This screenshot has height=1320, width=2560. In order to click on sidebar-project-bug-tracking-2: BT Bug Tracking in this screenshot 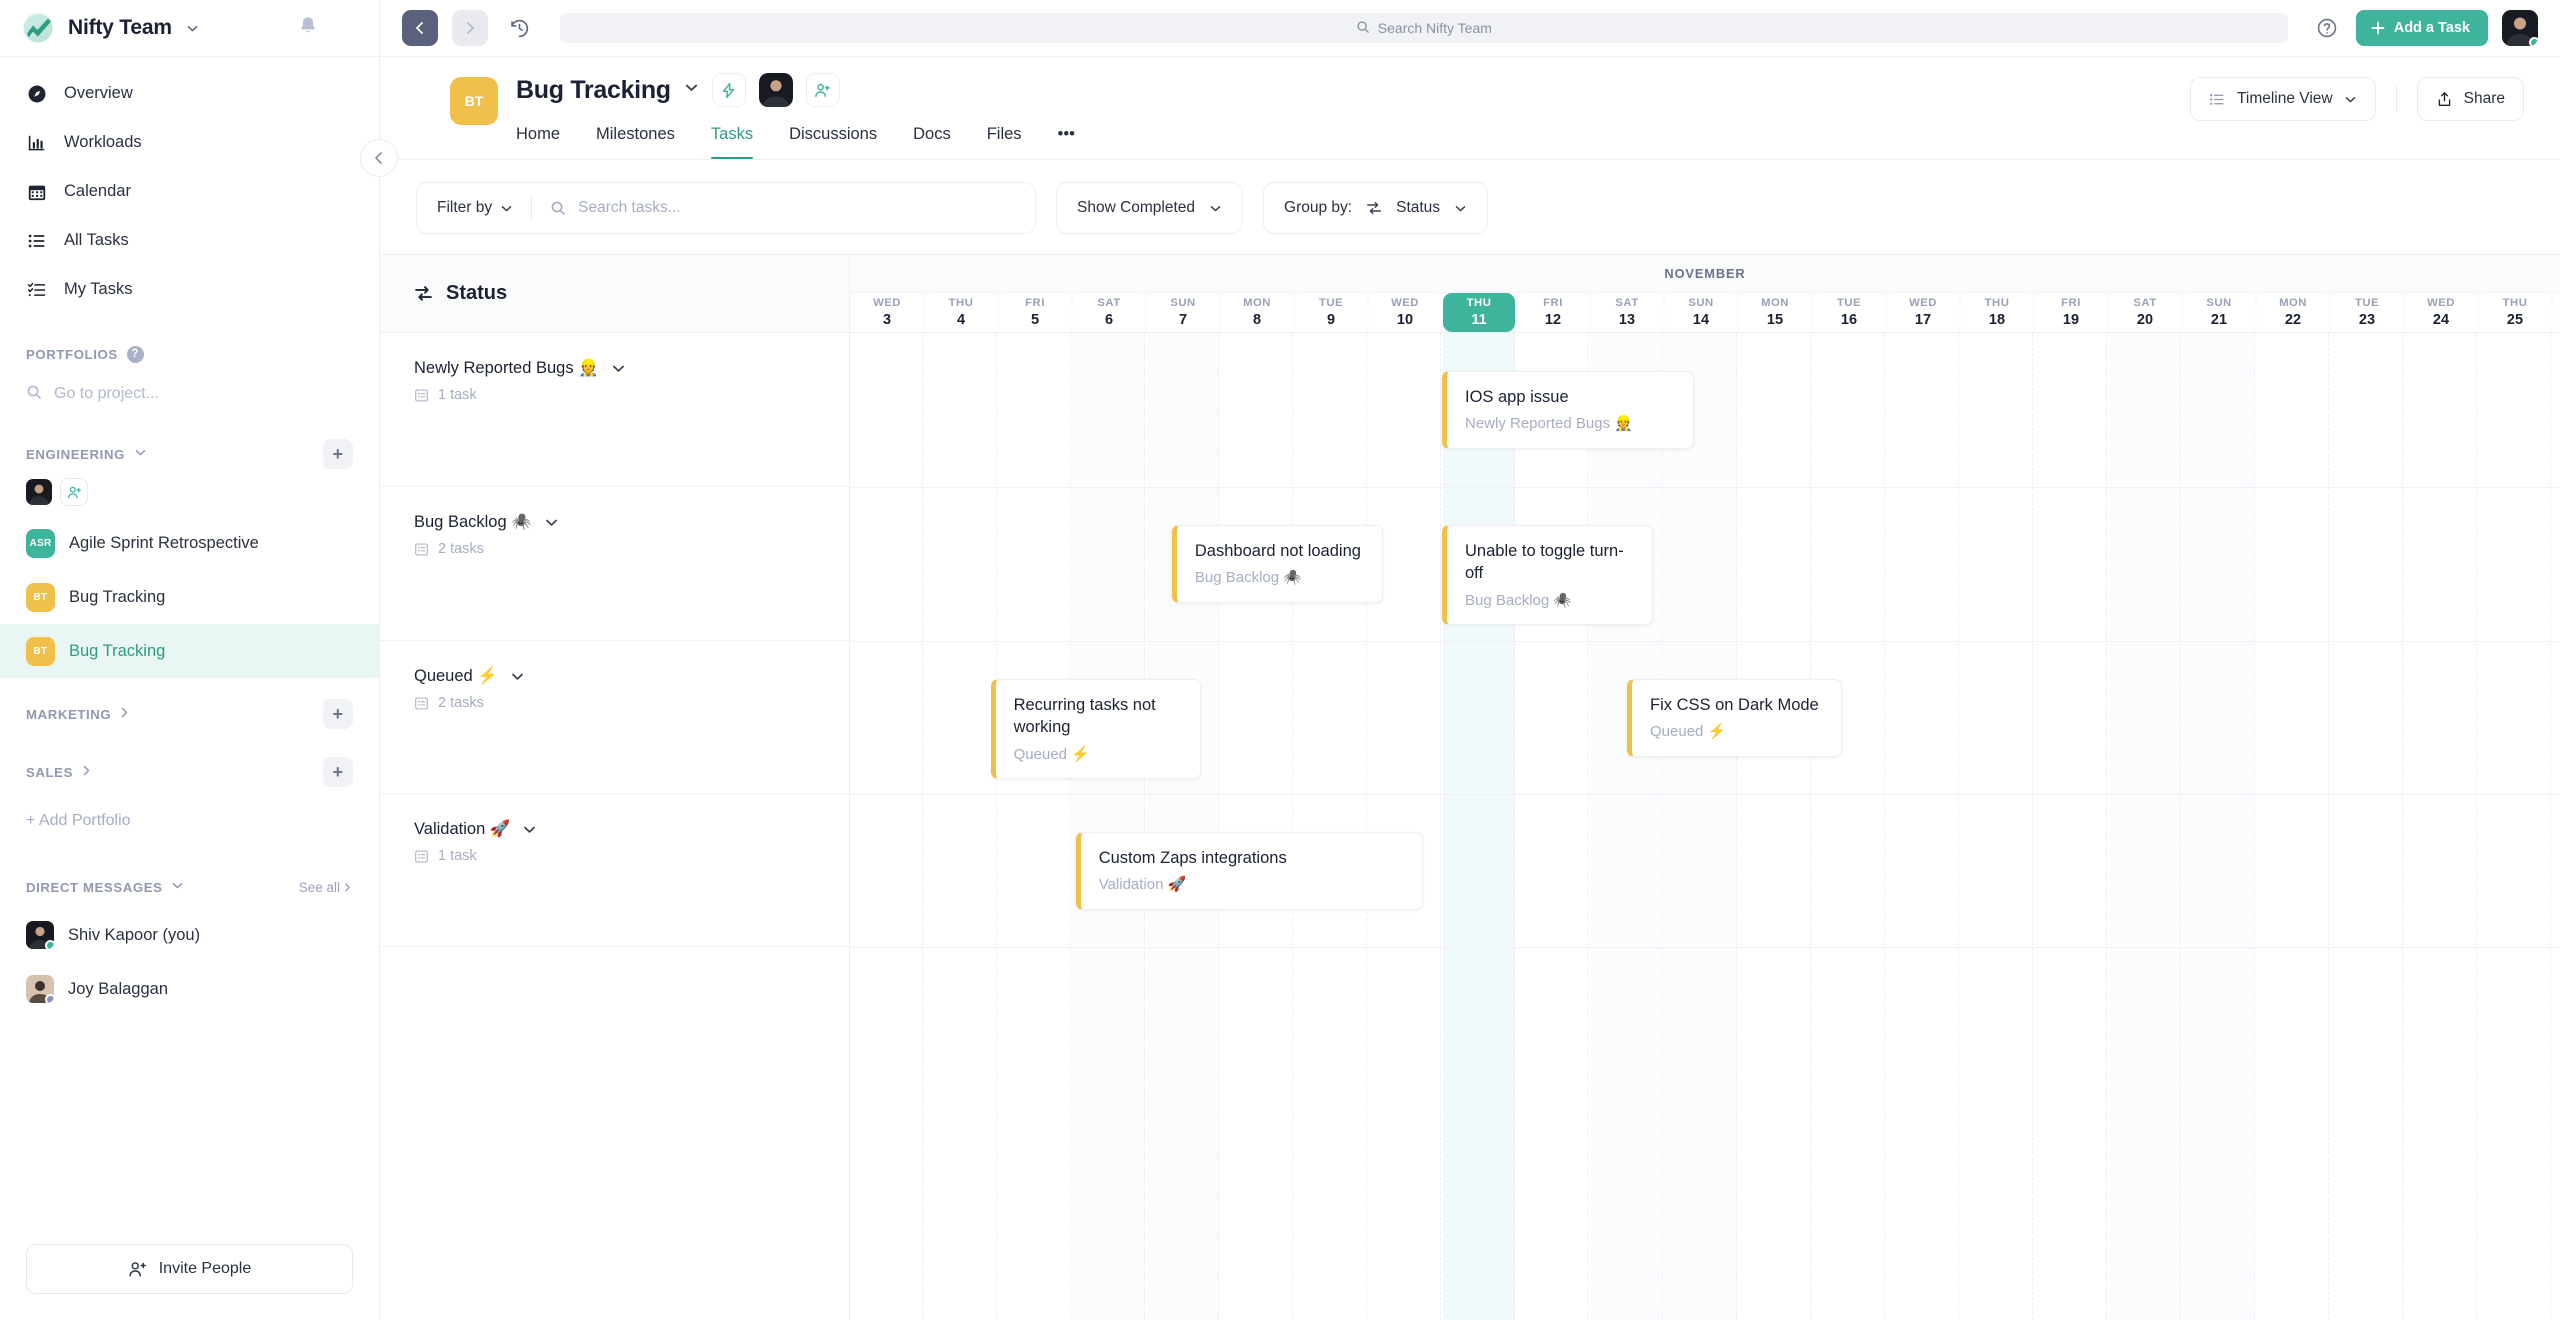, I will do `click(189, 651)`.